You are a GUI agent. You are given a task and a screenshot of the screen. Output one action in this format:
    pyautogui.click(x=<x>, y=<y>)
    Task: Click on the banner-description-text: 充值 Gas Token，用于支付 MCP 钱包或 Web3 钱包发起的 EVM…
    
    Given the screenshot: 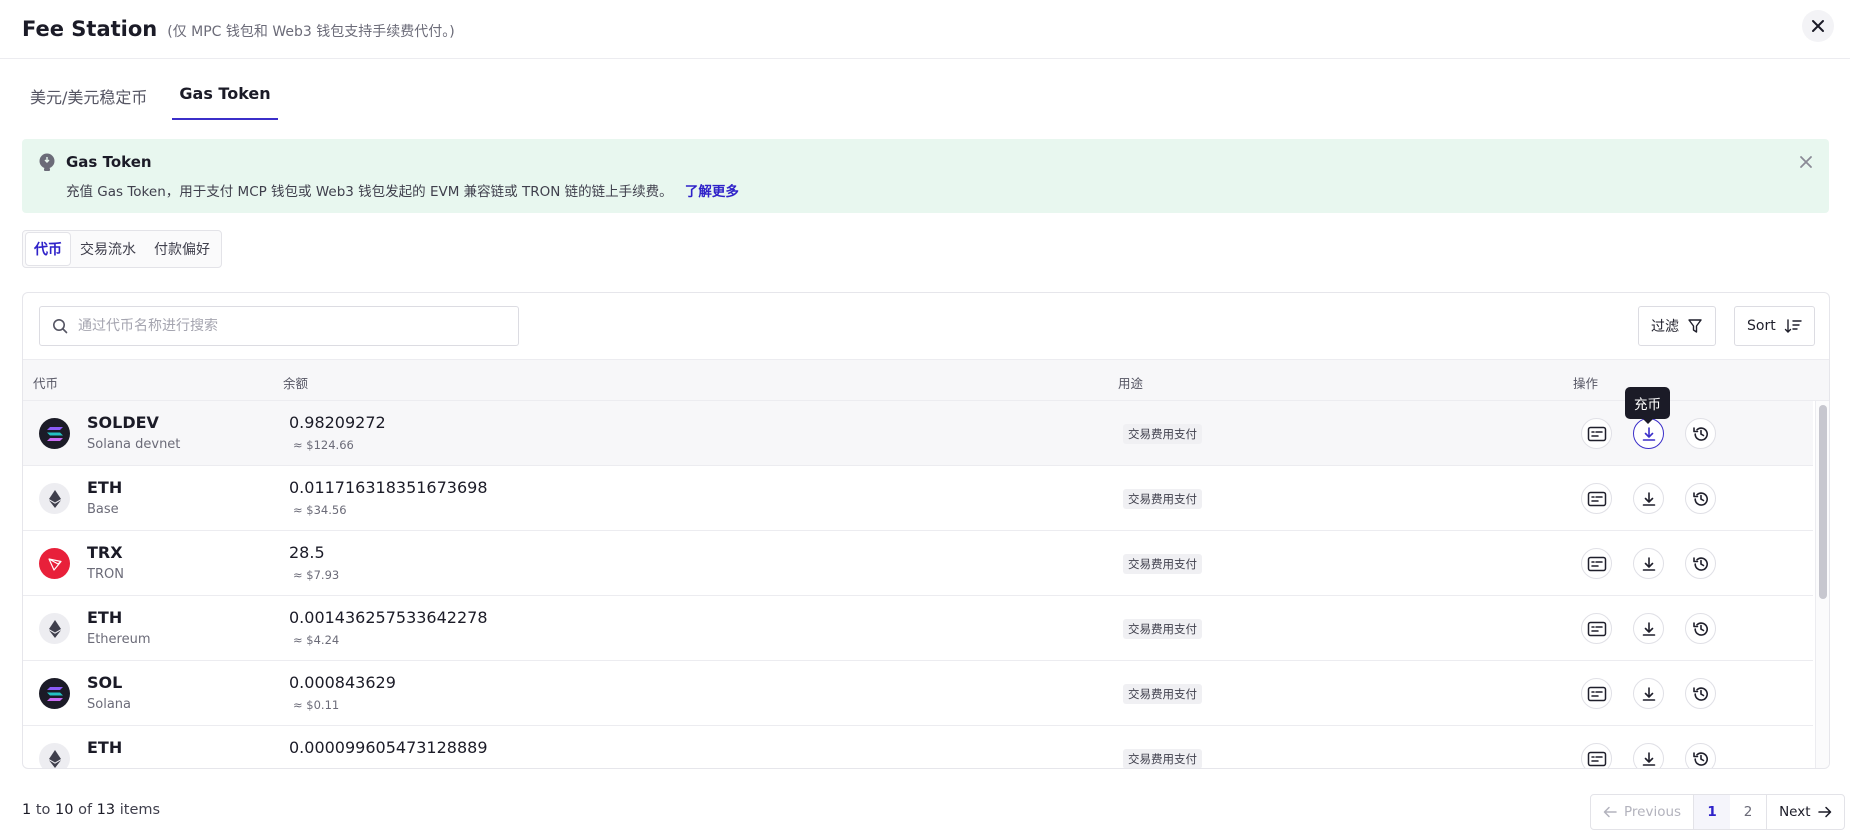 What is the action you would take?
    pyautogui.click(x=369, y=192)
    